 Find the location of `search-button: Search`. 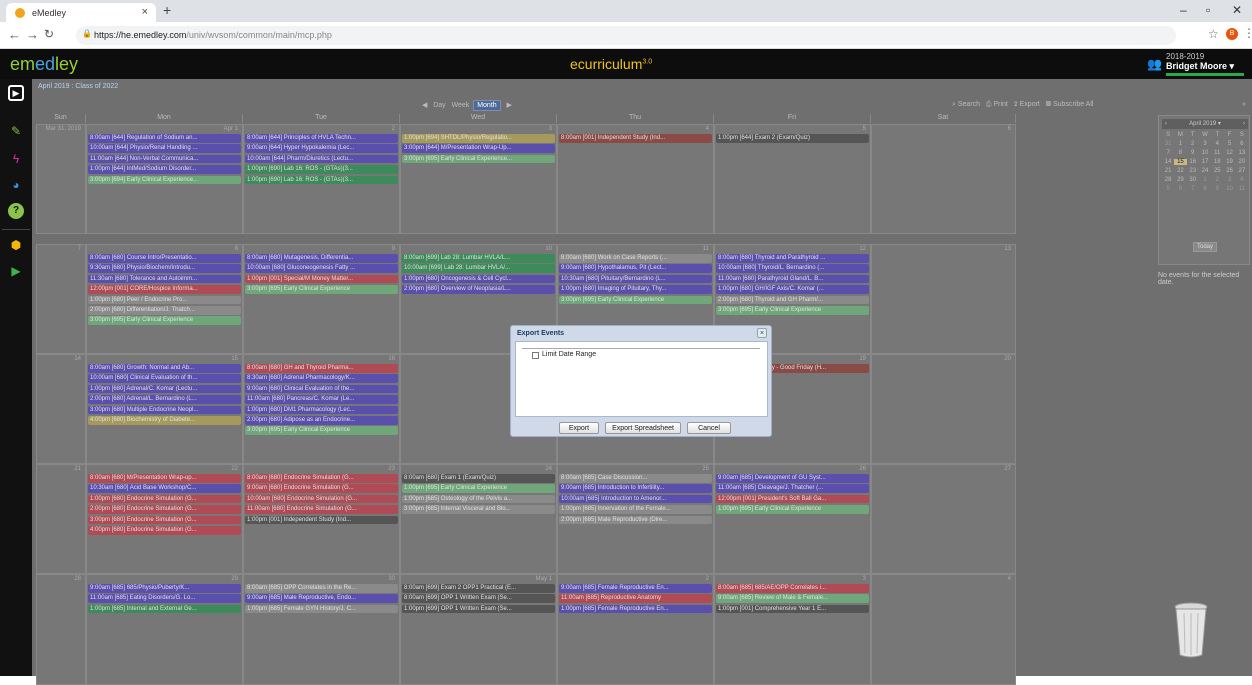

search-button: Search is located at coordinates (969, 104).